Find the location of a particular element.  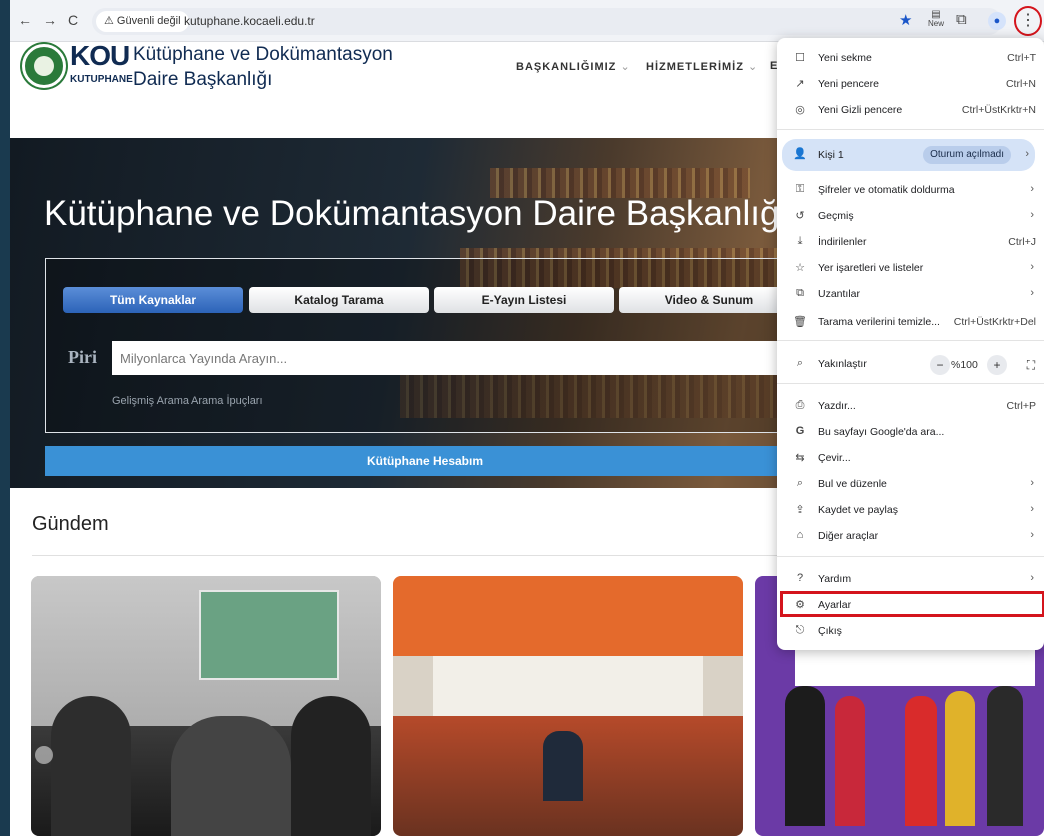

menu-label: Yeni pencere is located at coordinates (848, 84).